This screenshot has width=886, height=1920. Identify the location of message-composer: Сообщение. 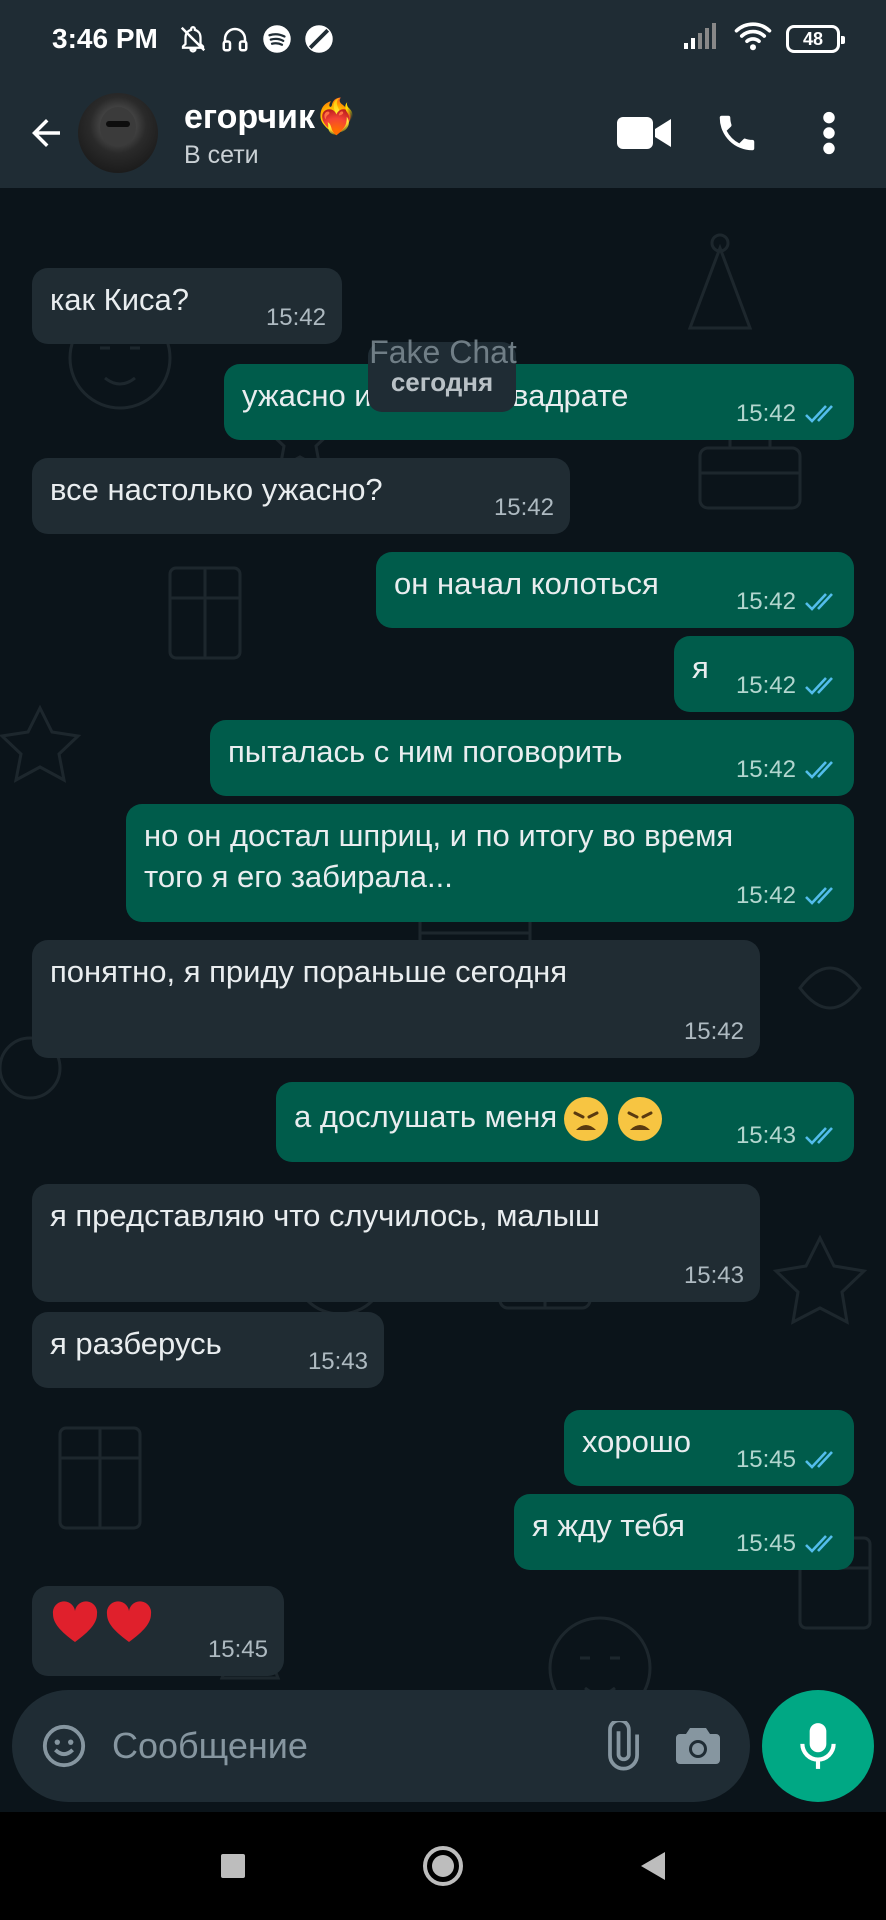
(381, 1746).